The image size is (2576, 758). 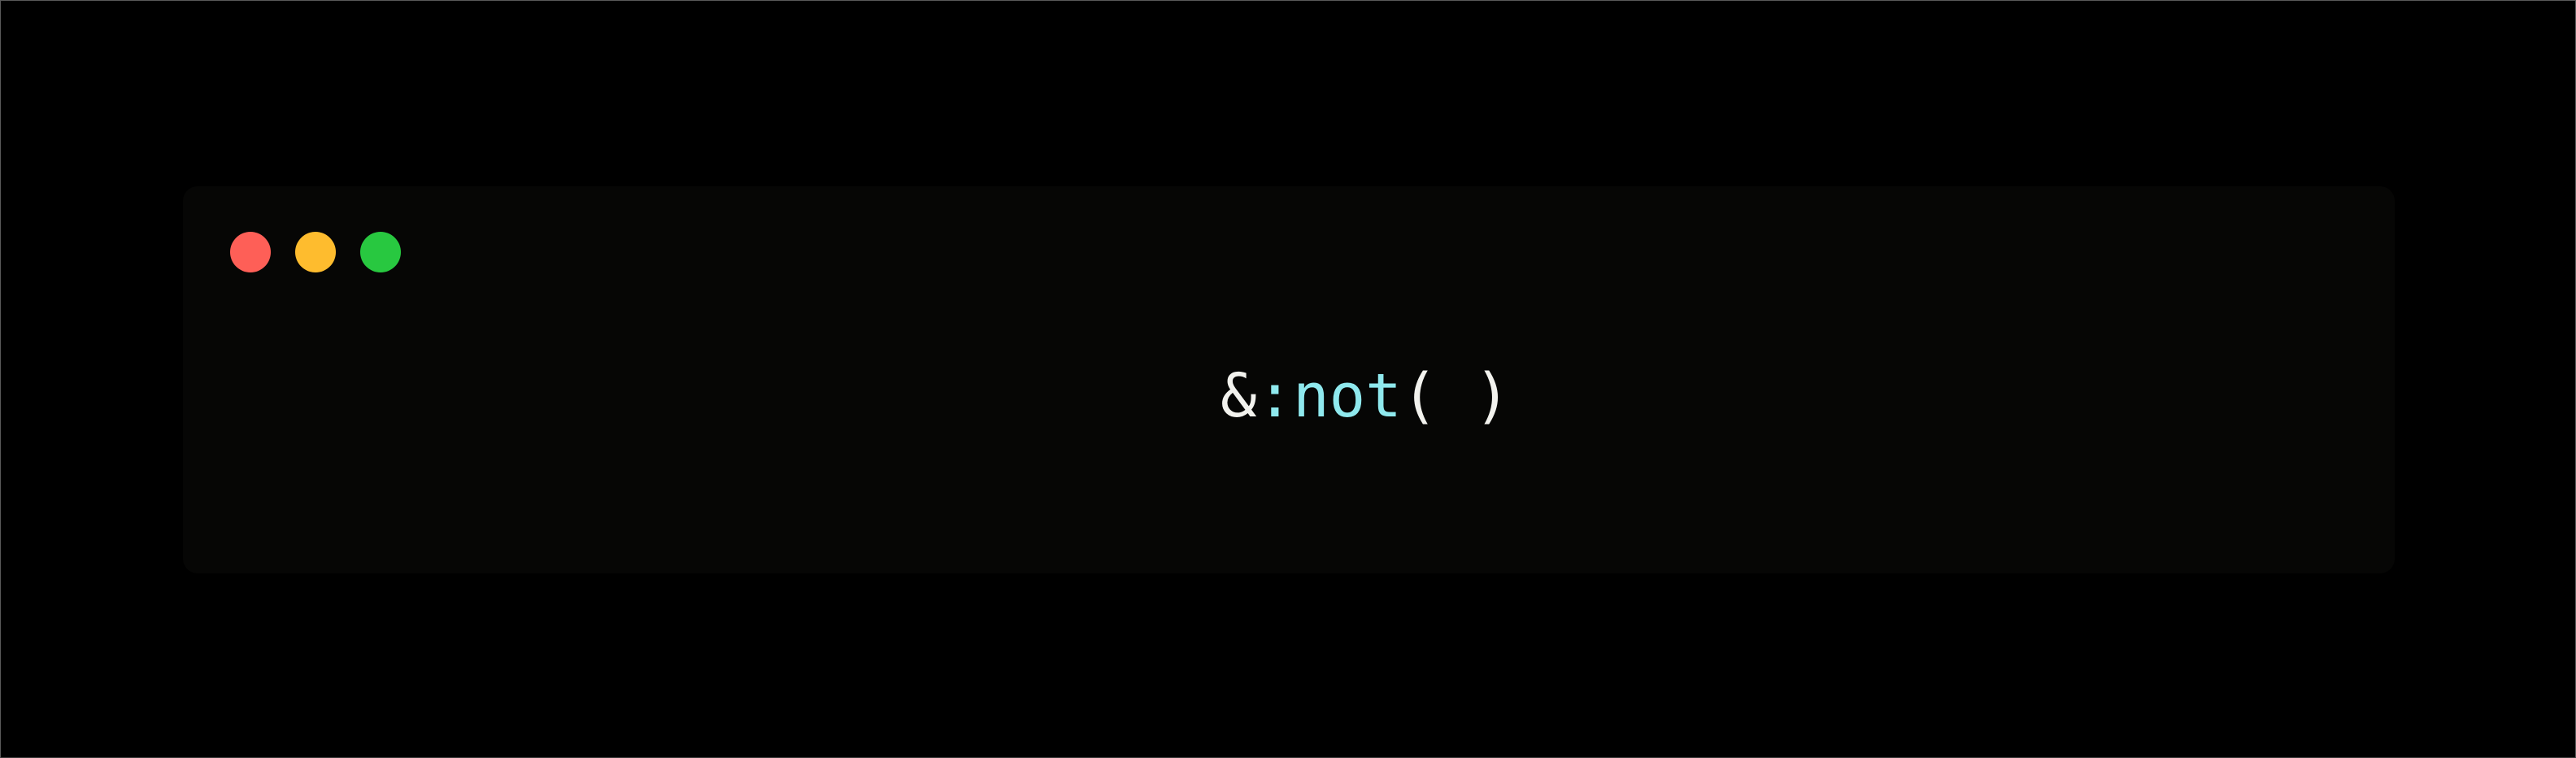 I want to click on code-token-ampersand: &, so click(x=1239, y=396).